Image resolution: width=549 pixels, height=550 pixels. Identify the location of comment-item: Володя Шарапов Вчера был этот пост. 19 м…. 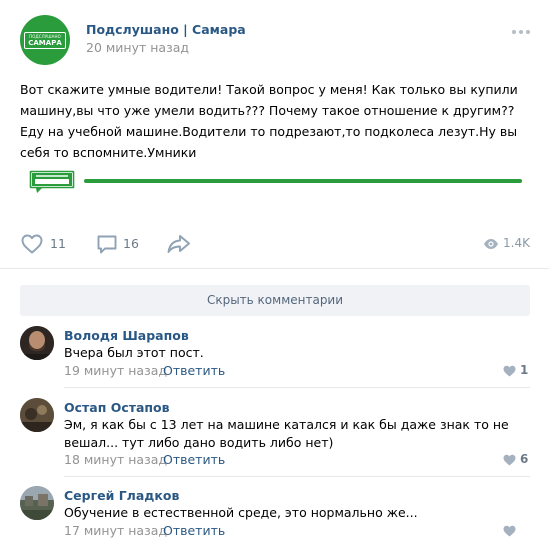
(274, 361).